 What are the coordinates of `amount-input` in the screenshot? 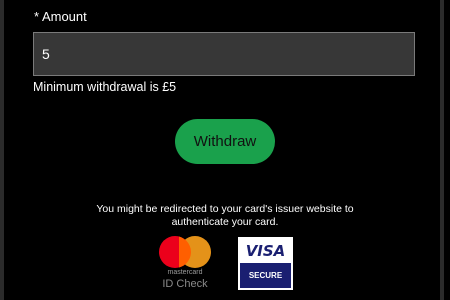 It's located at (224, 54).